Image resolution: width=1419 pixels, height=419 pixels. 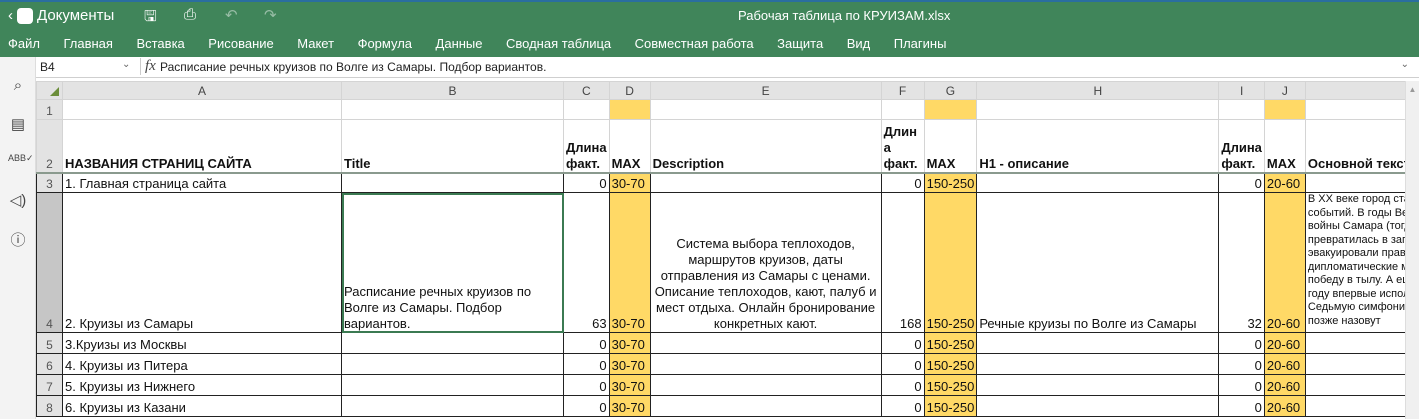 I want to click on search-icon: ⌕, so click(x=18, y=85).